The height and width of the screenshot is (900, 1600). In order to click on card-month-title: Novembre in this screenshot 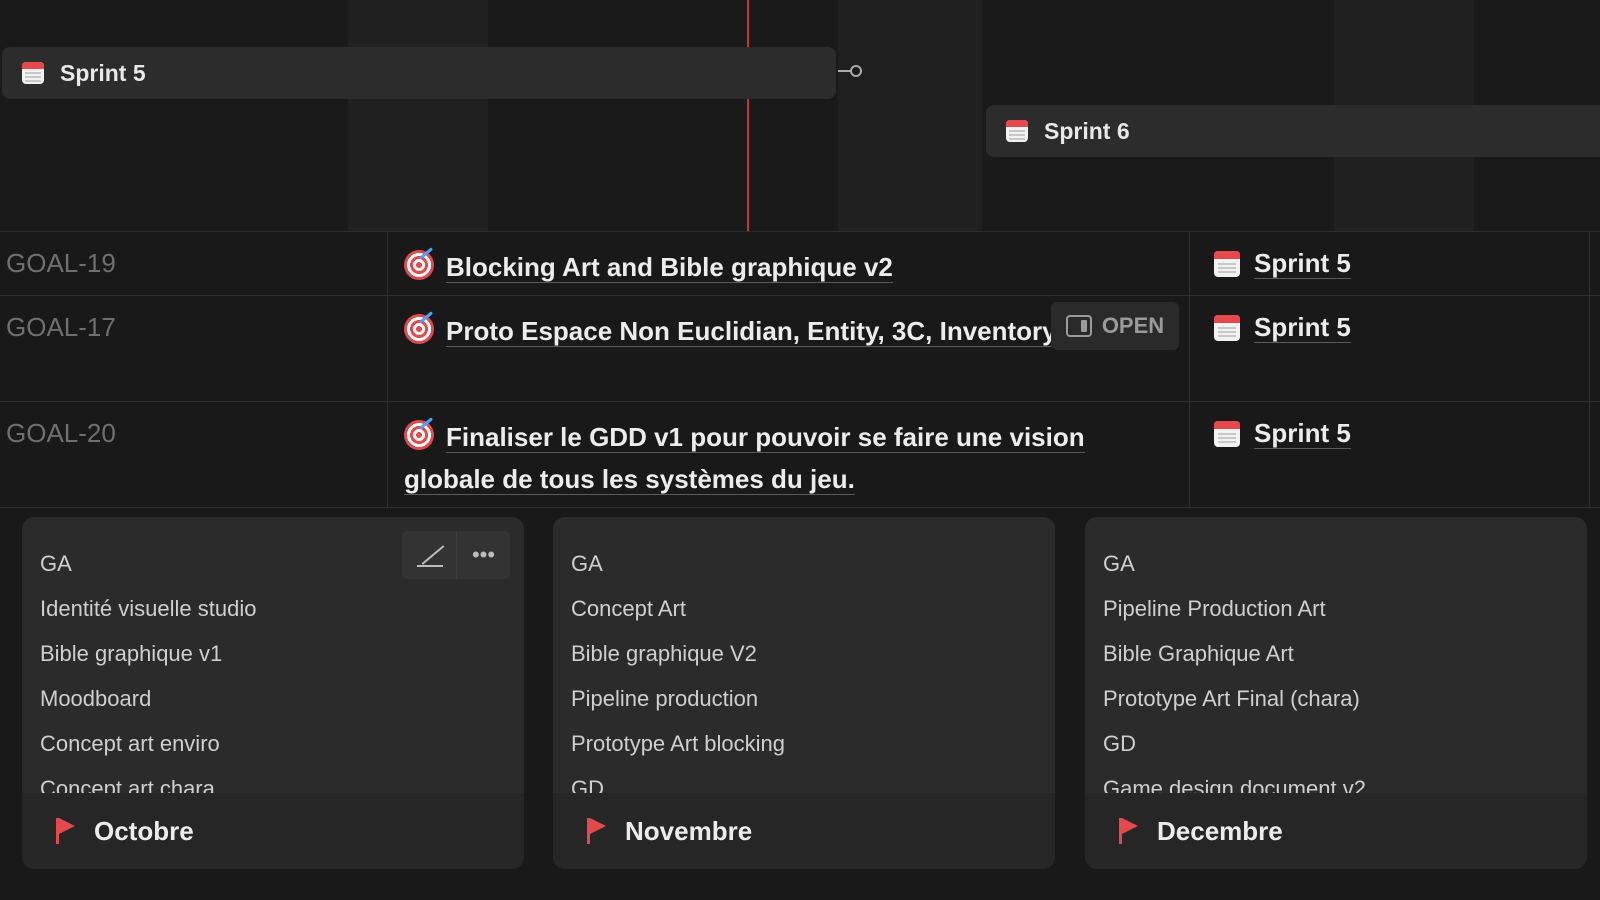, I will do `click(688, 831)`.